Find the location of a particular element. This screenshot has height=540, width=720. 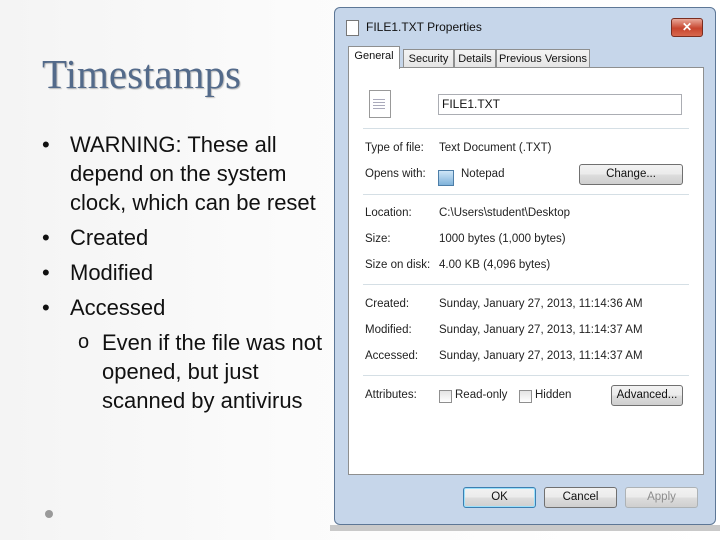

size-on-disk-value: 4.00 KB (4,096 bytes) is located at coordinates (495, 265).